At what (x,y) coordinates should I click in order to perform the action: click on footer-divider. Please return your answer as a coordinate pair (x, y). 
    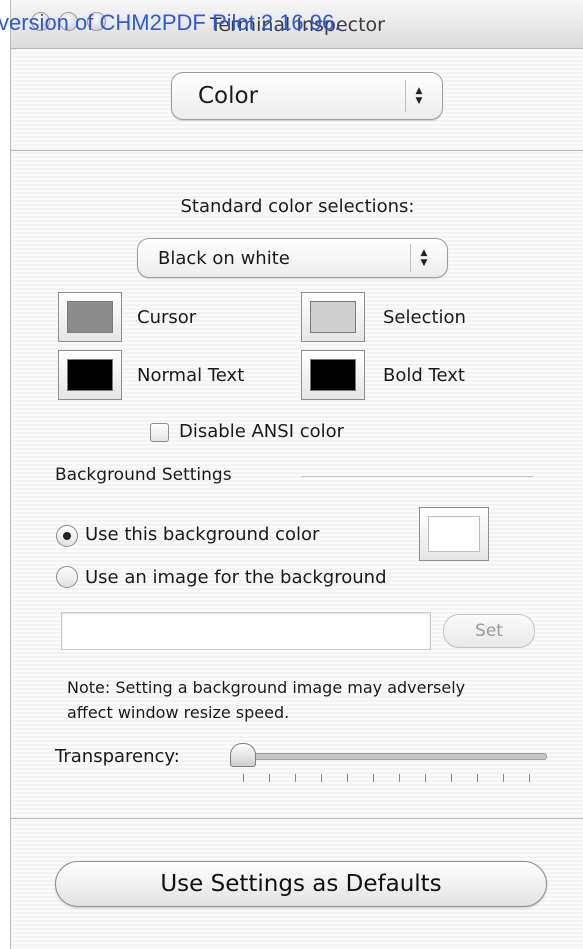
    Looking at the image, I should click on (297, 818).